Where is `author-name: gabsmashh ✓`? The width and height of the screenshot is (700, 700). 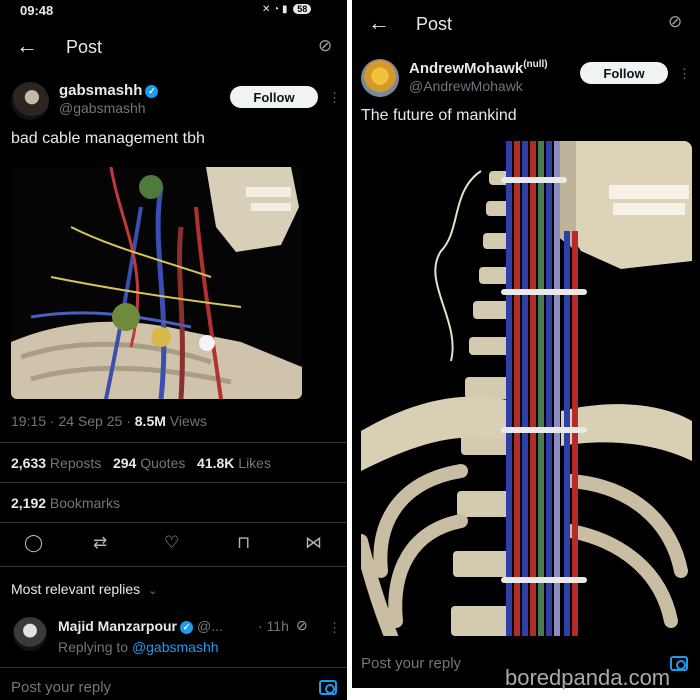 author-name: gabsmashh ✓ is located at coordinates (109, 90).